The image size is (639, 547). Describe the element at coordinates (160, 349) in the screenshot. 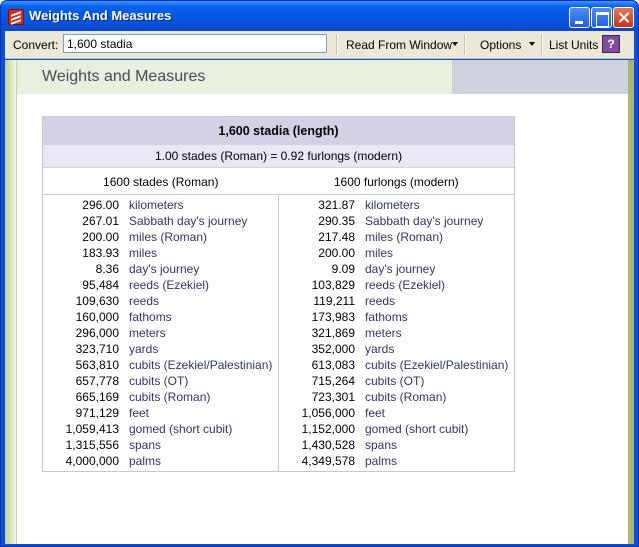

I see `table-row: 323,710 yards` at that location.